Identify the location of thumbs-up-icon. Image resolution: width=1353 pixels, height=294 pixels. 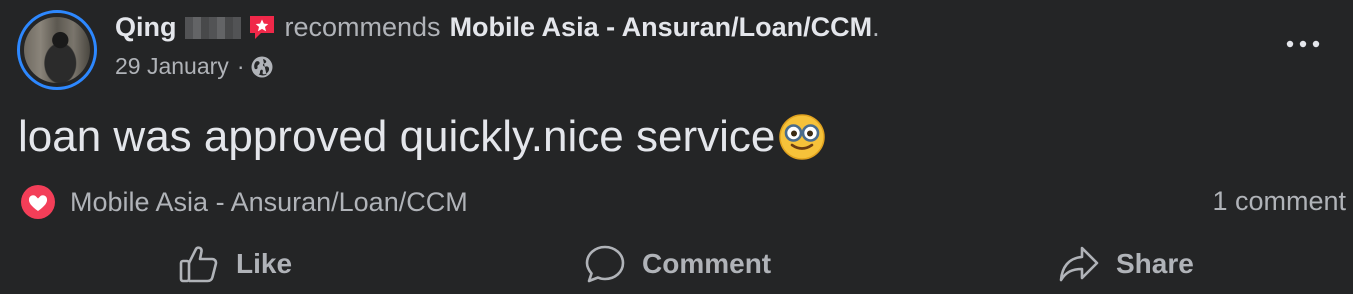
(199, 264).